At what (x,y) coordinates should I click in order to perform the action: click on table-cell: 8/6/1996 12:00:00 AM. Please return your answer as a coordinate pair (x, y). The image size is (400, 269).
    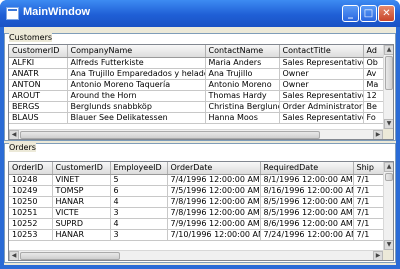
    Looking at the image, I should click on (307, 224).